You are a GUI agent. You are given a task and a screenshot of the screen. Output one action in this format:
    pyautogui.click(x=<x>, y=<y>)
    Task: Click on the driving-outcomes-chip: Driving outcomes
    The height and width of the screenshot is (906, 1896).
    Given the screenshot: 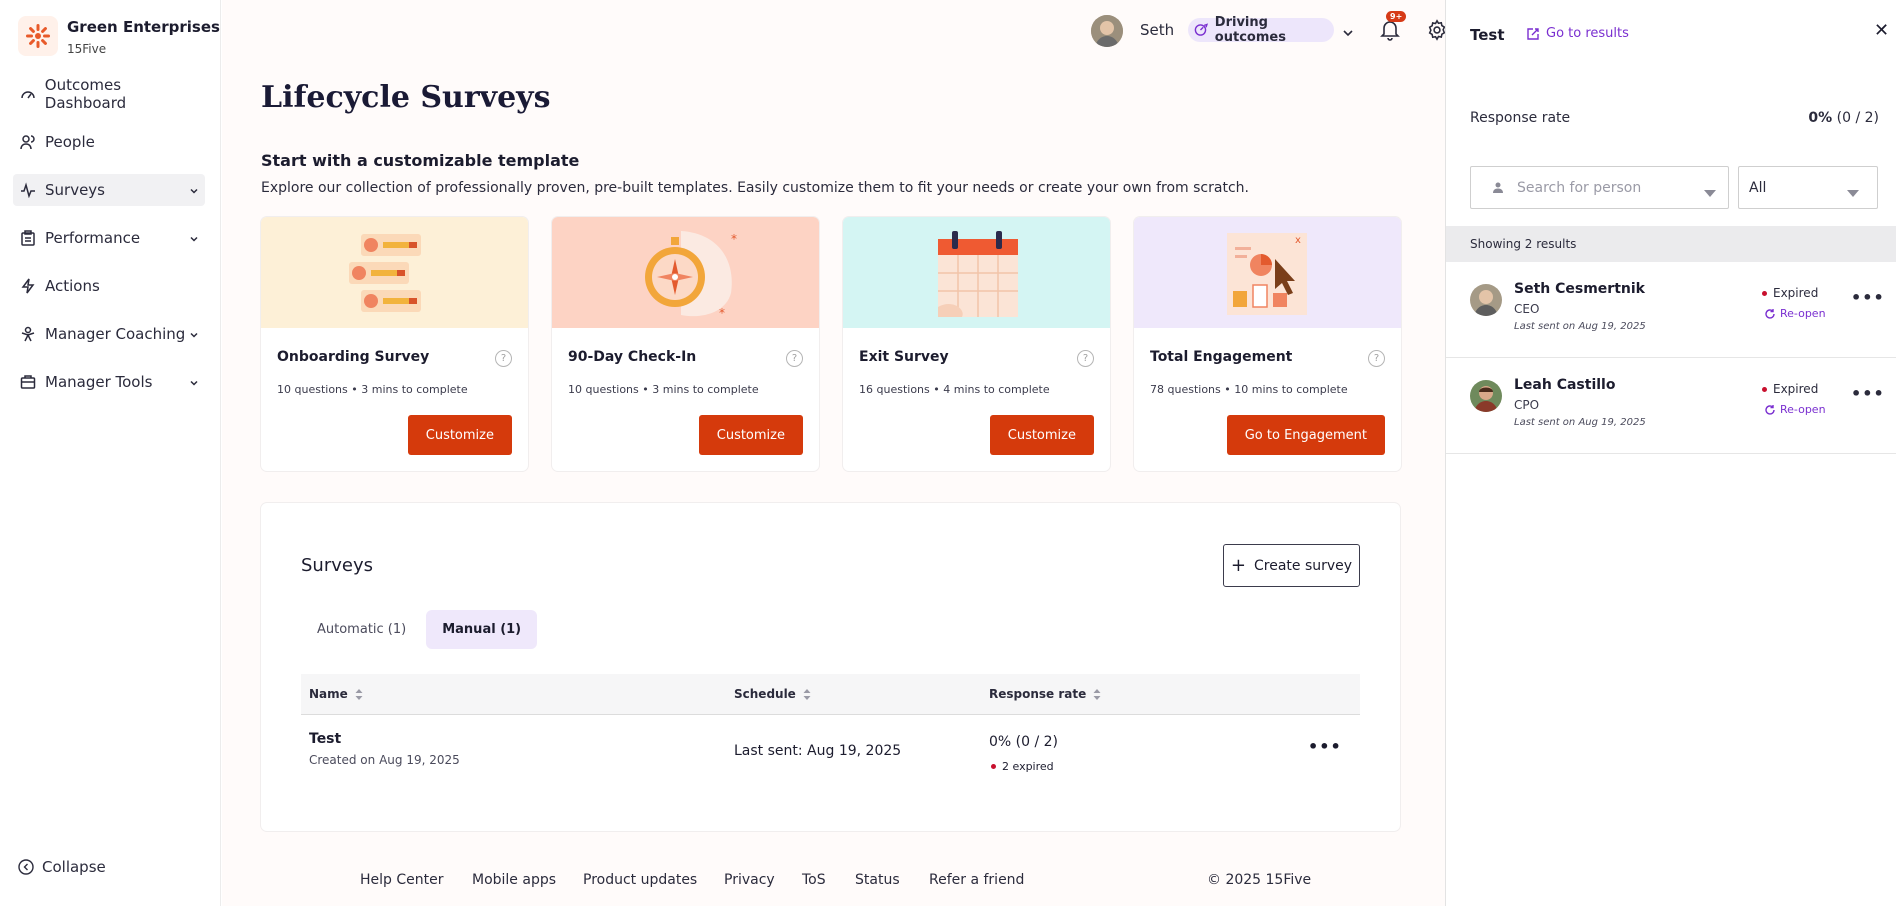 What is the action you would take?
    pyautogui.click(x=1261, y=30)
    